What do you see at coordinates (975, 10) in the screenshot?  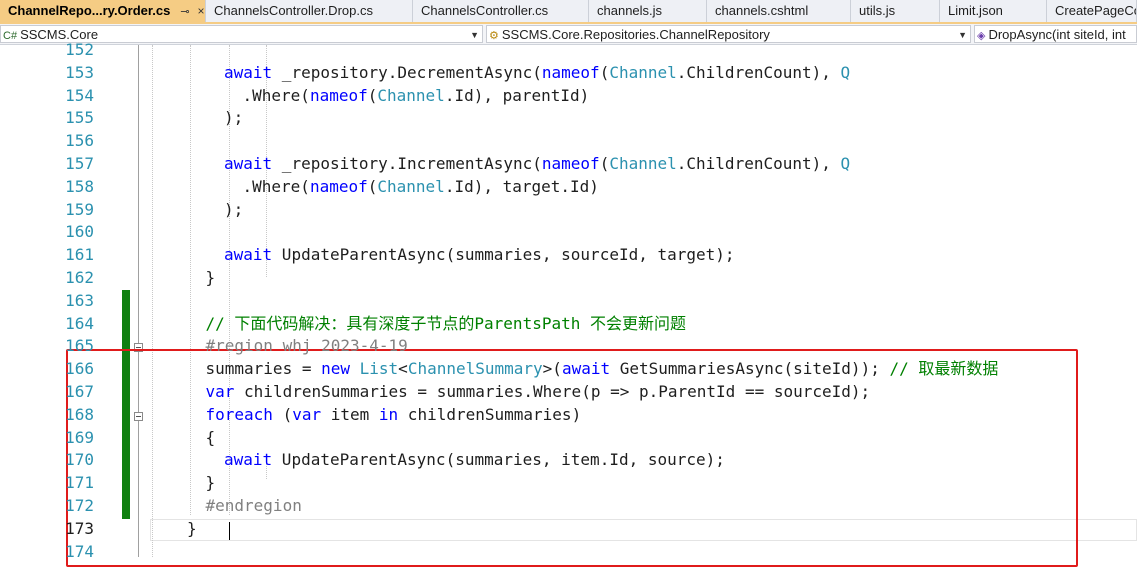 I see `tab-label: Limit.json` at bounding box center [975, 10].